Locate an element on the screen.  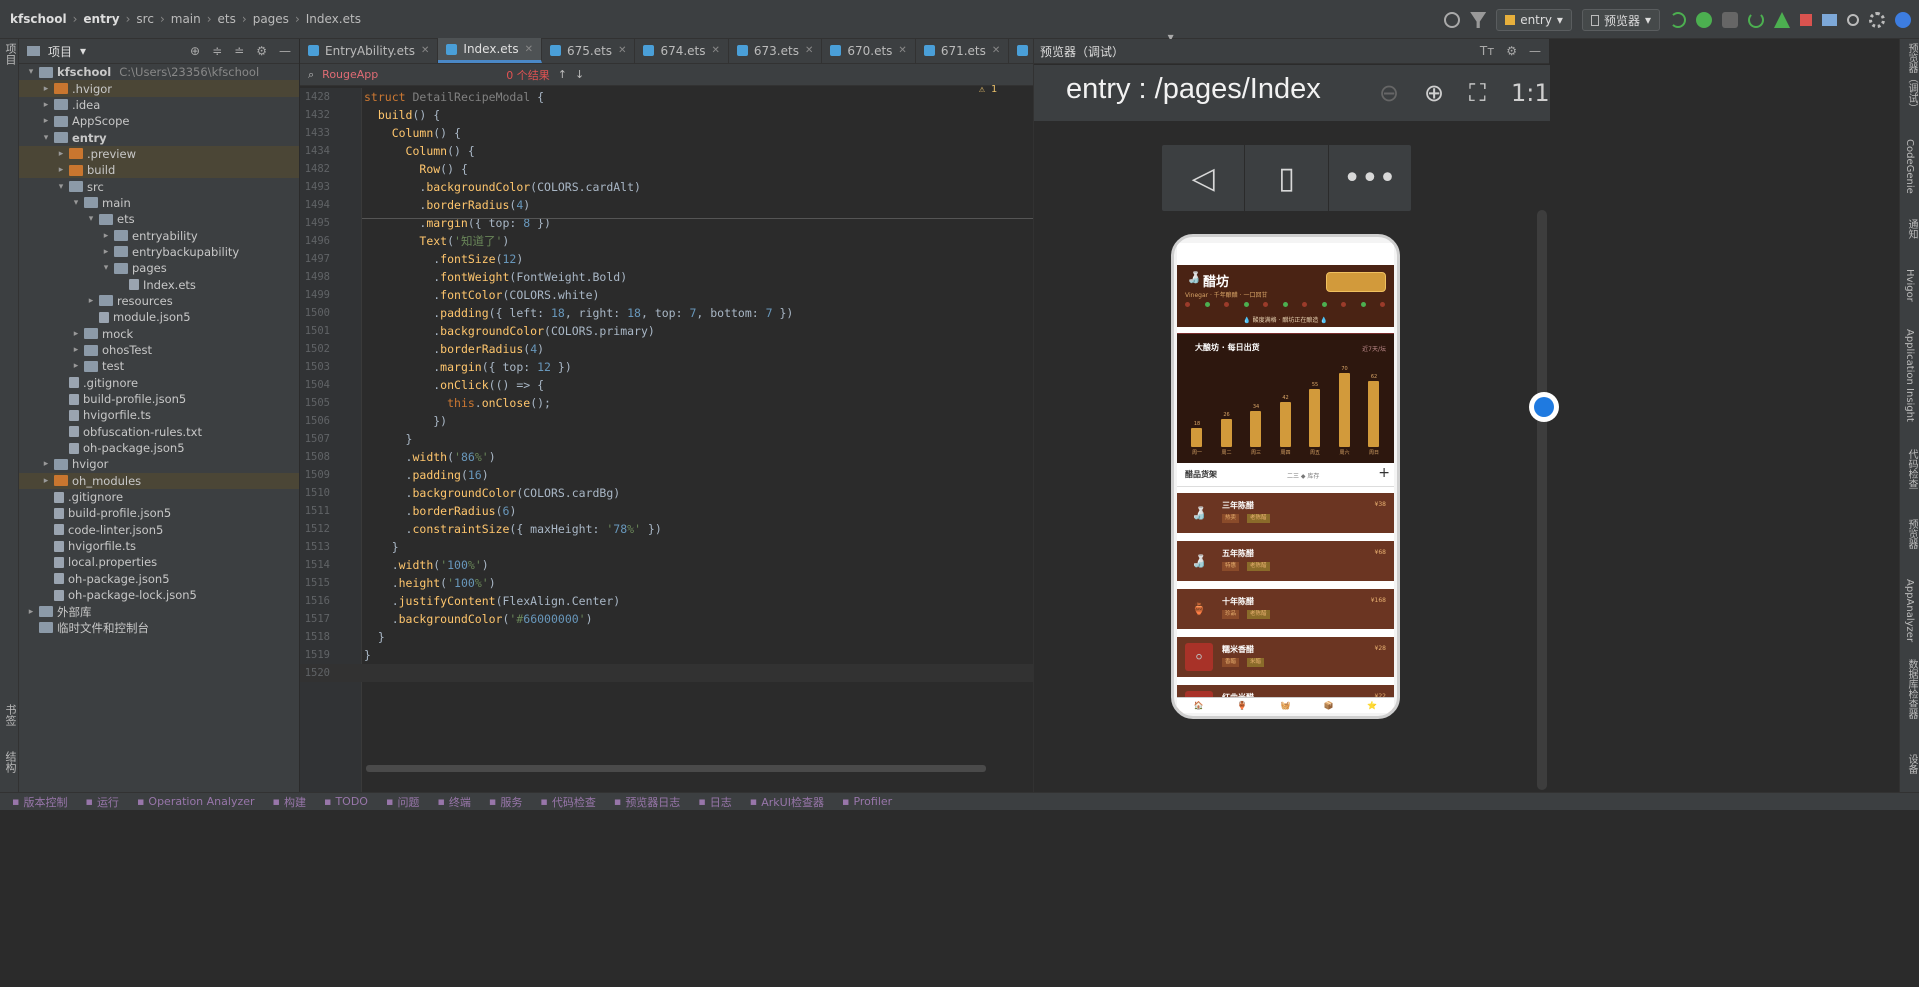
bottom-tab: 🏠 is located at coordinates (1199, 705).